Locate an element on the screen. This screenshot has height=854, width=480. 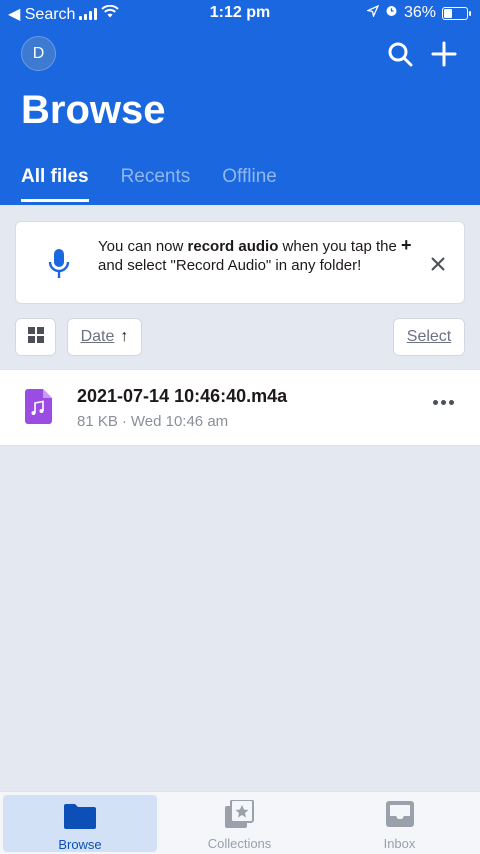
select-button: Select is located at coordinates (429, 337).